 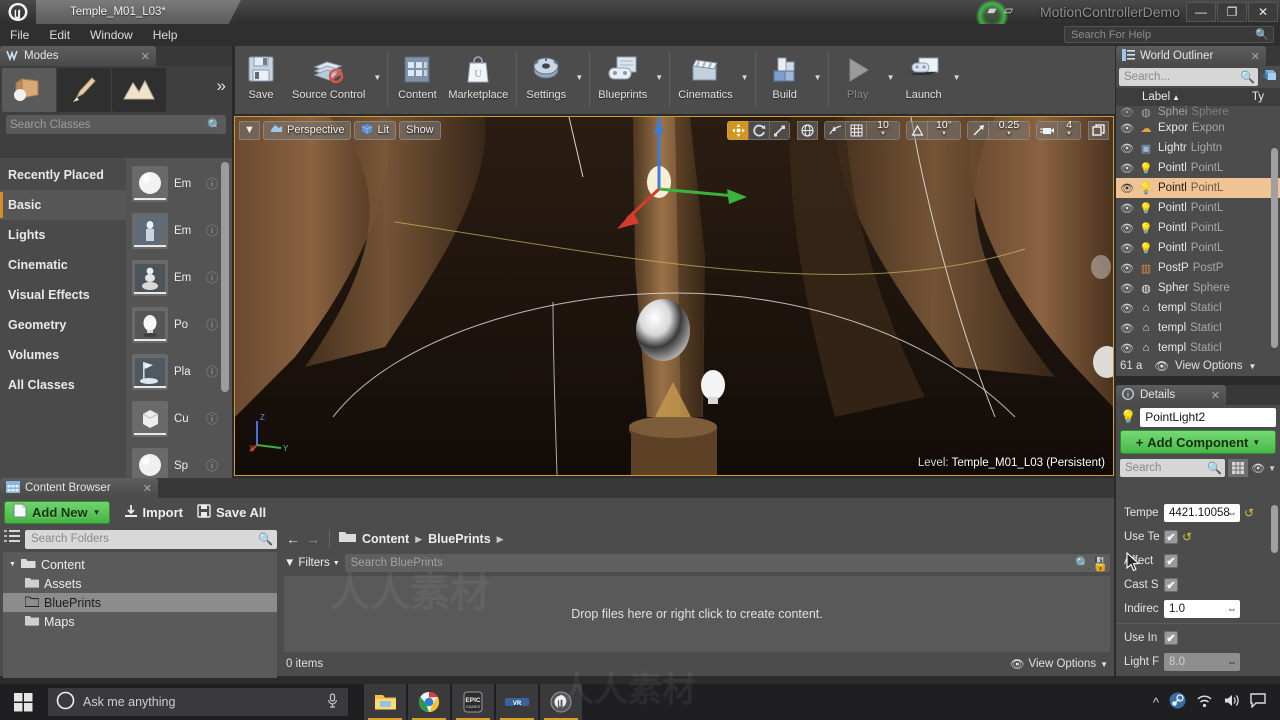 I want to click on arrow-right-icon: →, so click(x=313, y=539).